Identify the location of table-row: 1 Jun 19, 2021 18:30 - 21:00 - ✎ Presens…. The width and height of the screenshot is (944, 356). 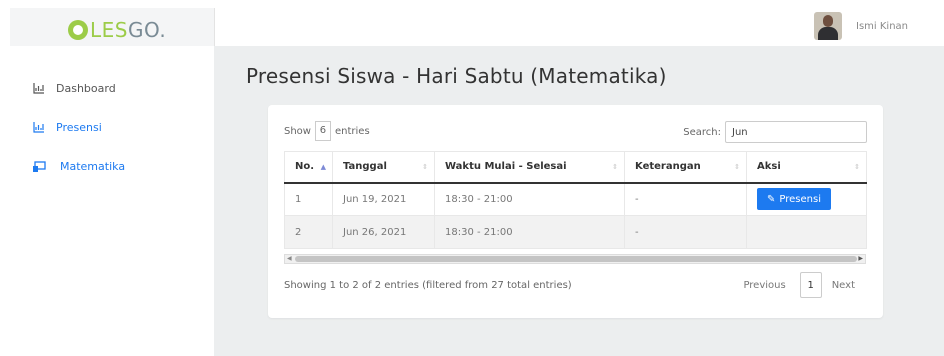
(575, 199).